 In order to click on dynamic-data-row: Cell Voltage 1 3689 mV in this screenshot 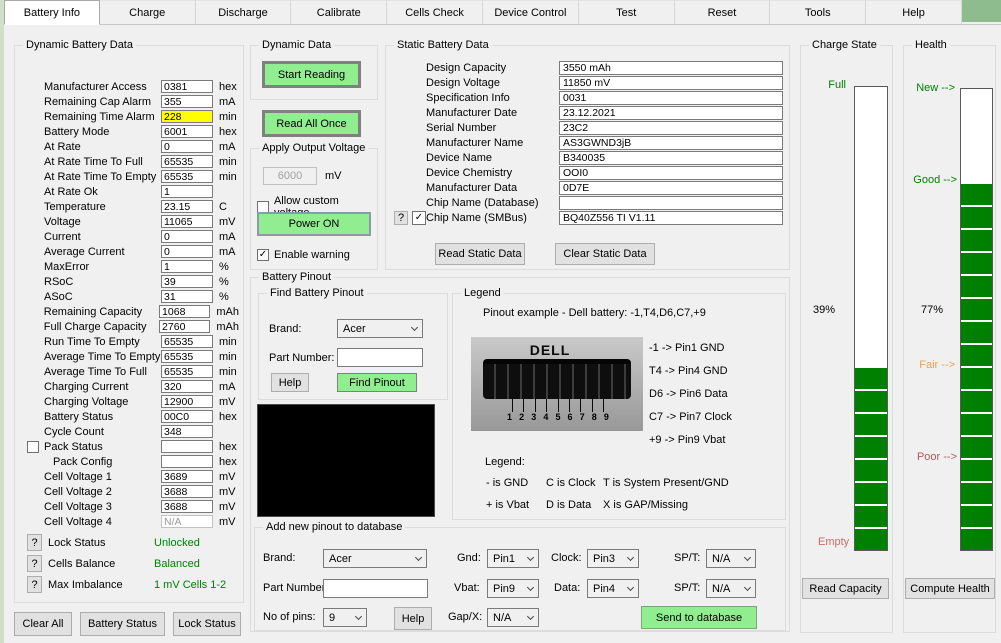, I will do `click(133, 476)`.